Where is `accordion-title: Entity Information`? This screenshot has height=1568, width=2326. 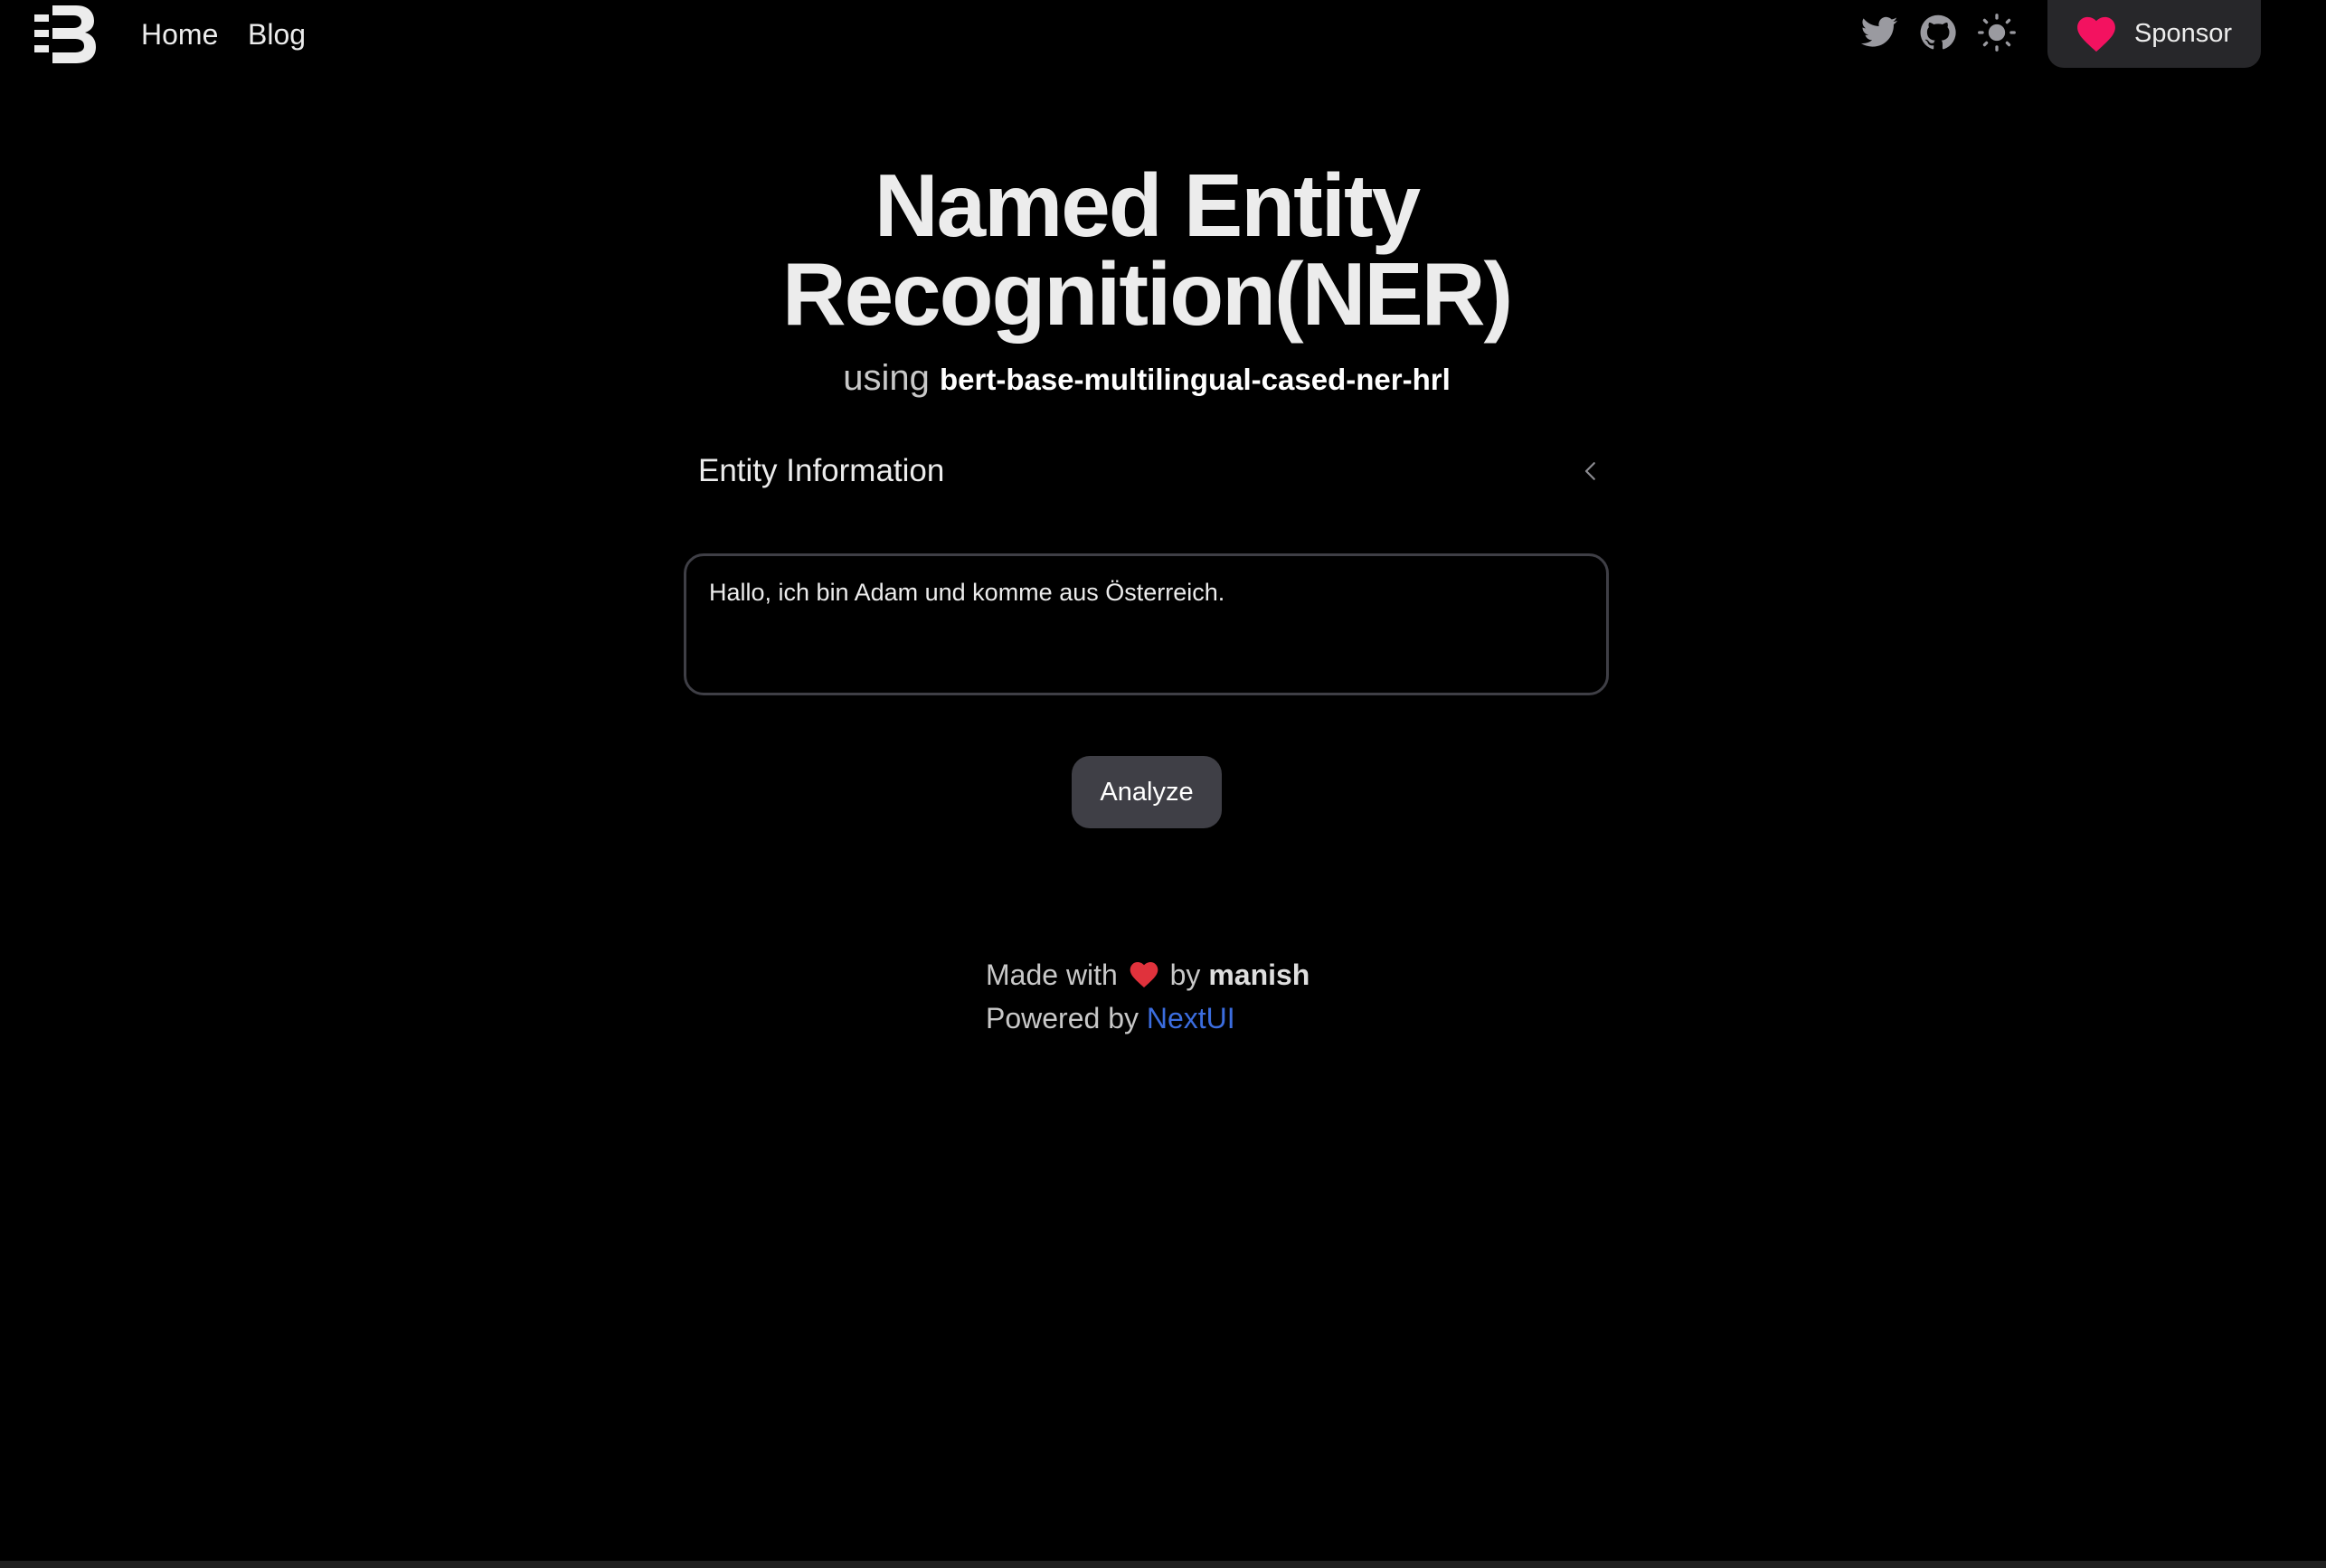 accordion-title: Entity Information is located at coordinates (821, 470).